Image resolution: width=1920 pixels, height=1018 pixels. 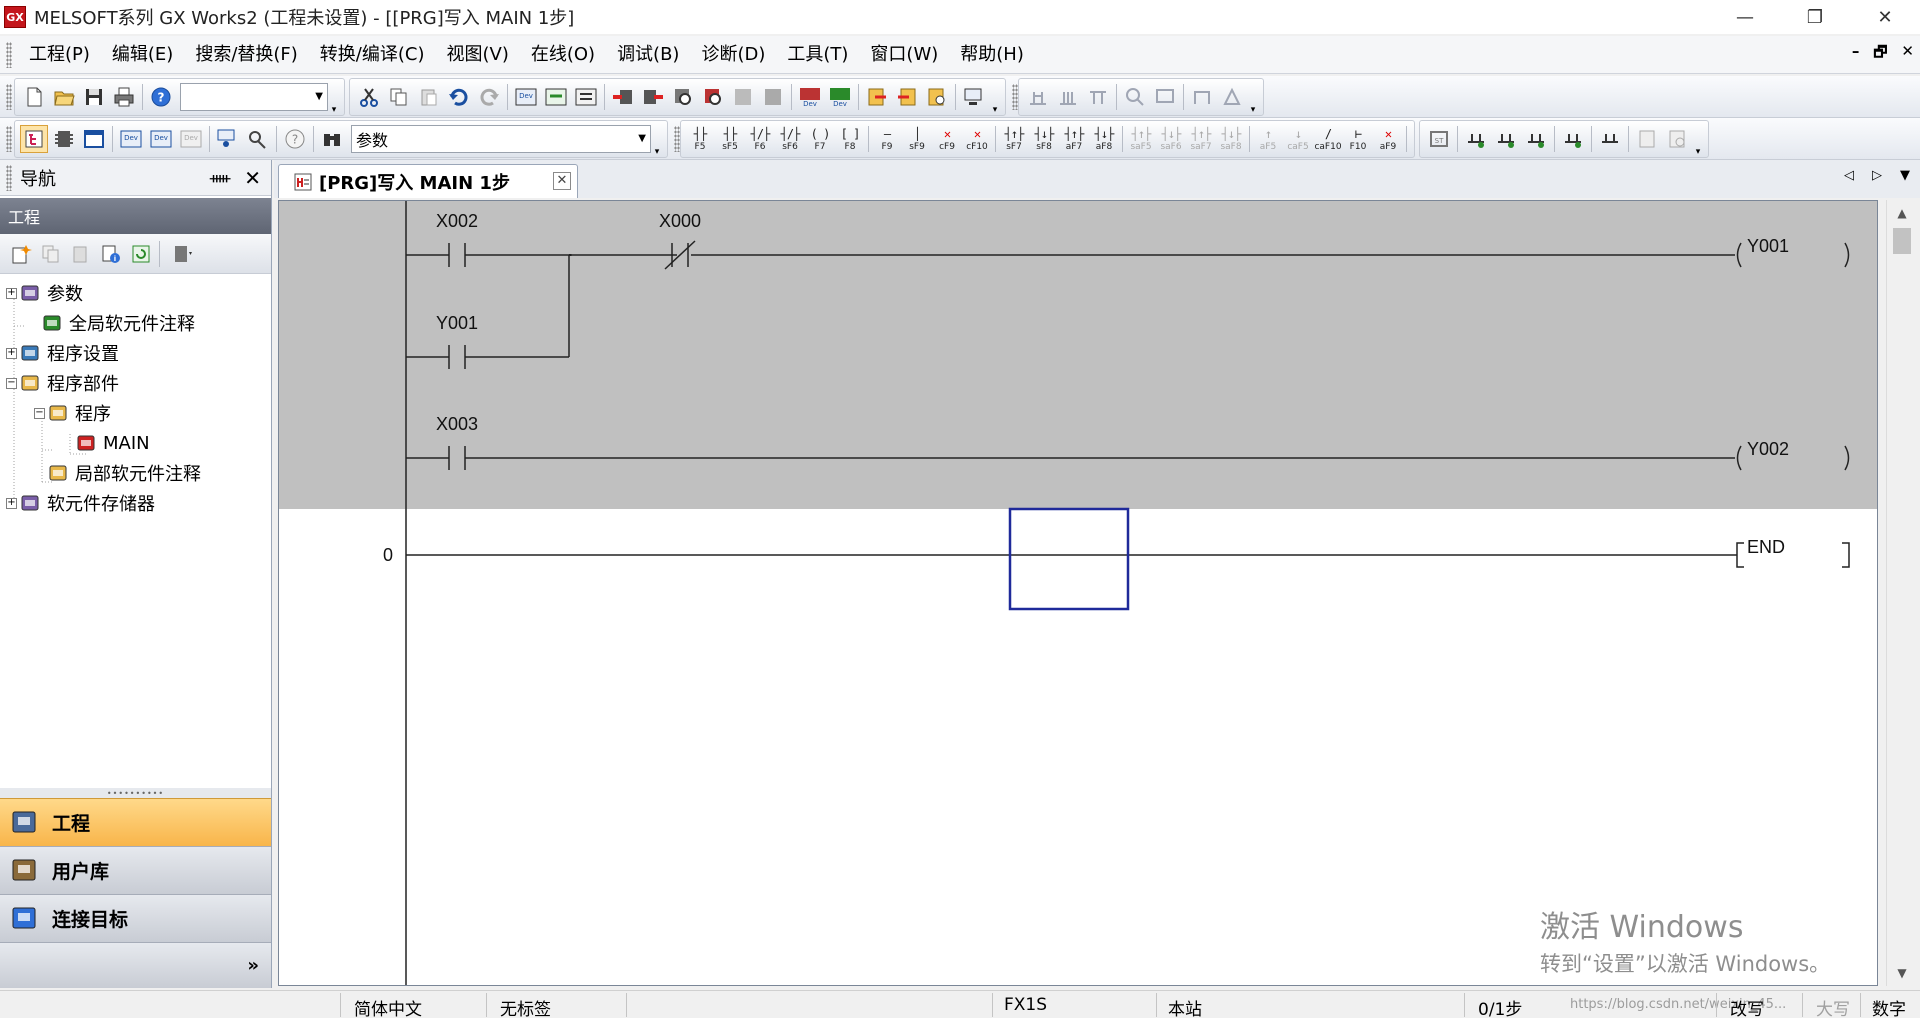 What do you see at coordinates (733, 55) in the screenshot?
I see `menu-item-7: 诊断(D)` at bounding box center [733, 55].